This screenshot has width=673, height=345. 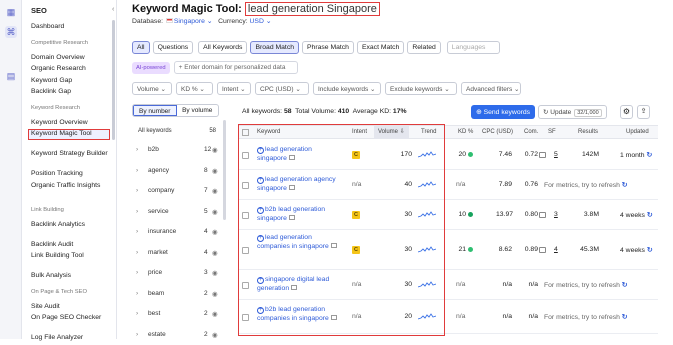 What do you see at coordinates (180, 256) in the screenshot?
I see `keyword-group-item: › market 4 ◉` at bounding box center [180, 256].